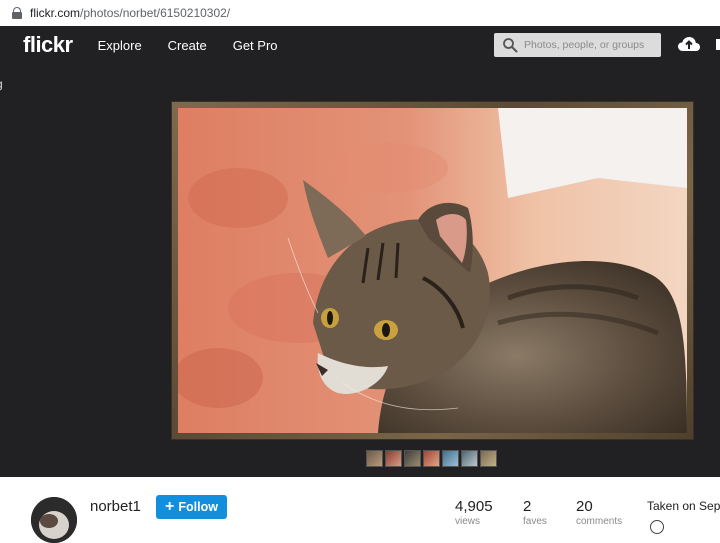 This screenshot has width=720, height=543. I want to click on url-domain: flickr.com, so click(55, 13).